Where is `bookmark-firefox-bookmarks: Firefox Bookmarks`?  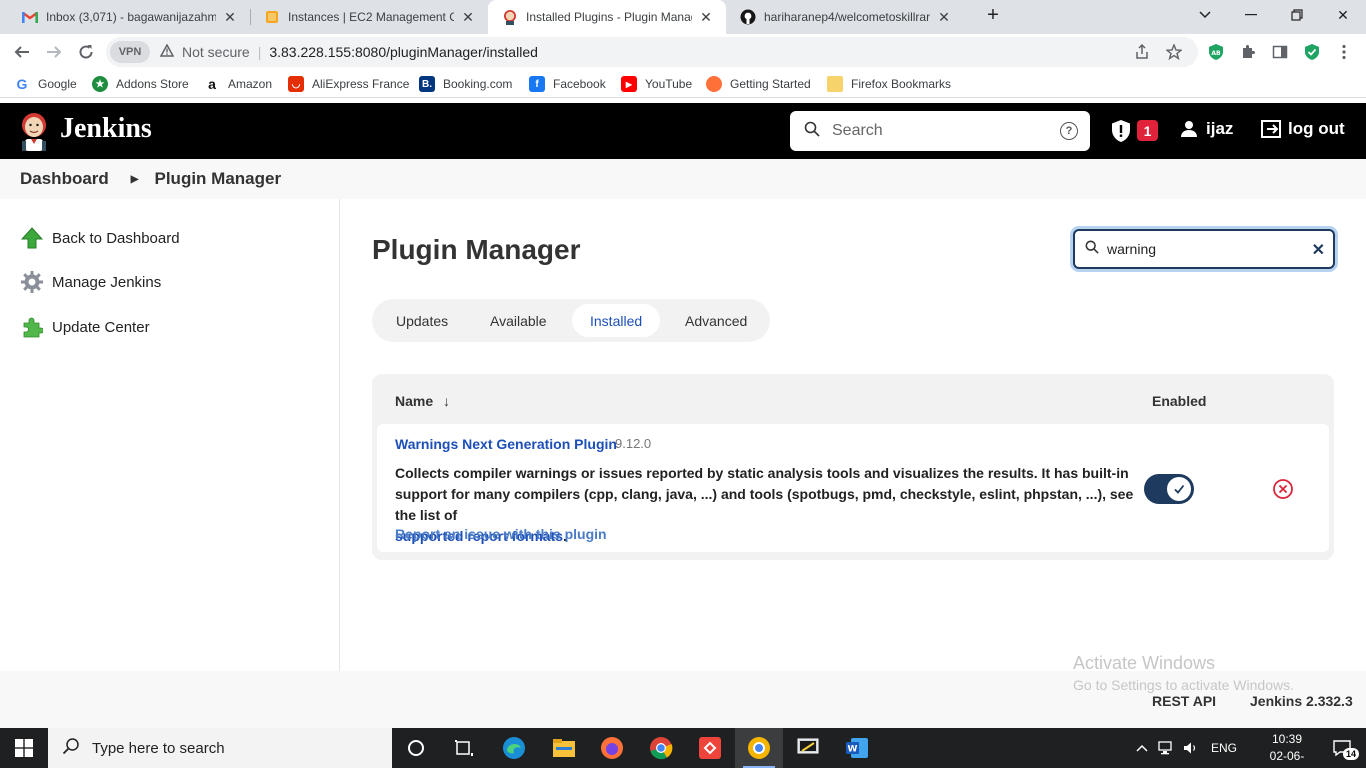
bookmark-firefox-bookmarks: Firefox Bookmarks is located at coordinates (889, 84).